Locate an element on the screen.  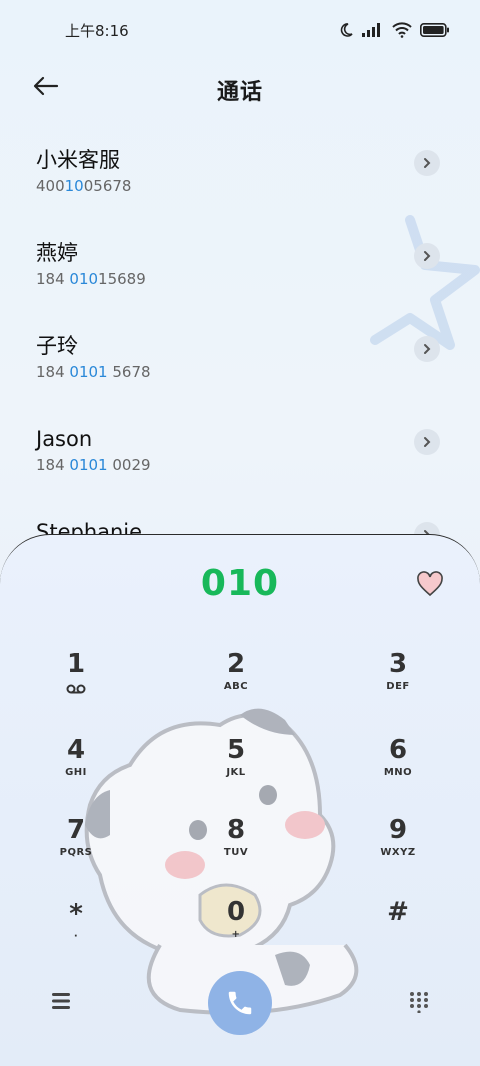
contact-number: 4001005678 is located at coordinates (84, 186).